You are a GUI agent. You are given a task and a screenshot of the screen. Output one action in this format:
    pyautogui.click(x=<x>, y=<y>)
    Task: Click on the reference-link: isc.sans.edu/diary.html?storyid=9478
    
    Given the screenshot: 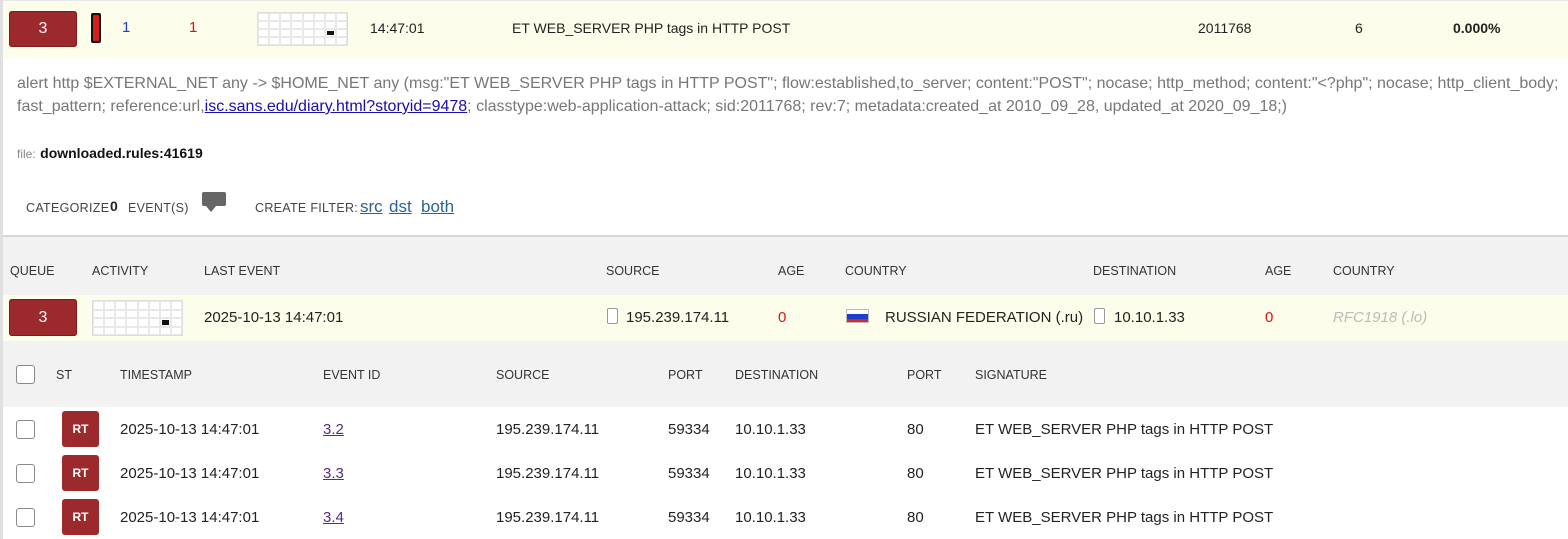 What is the action you would take?
    pyautogui.click(x=336, y=106)
    